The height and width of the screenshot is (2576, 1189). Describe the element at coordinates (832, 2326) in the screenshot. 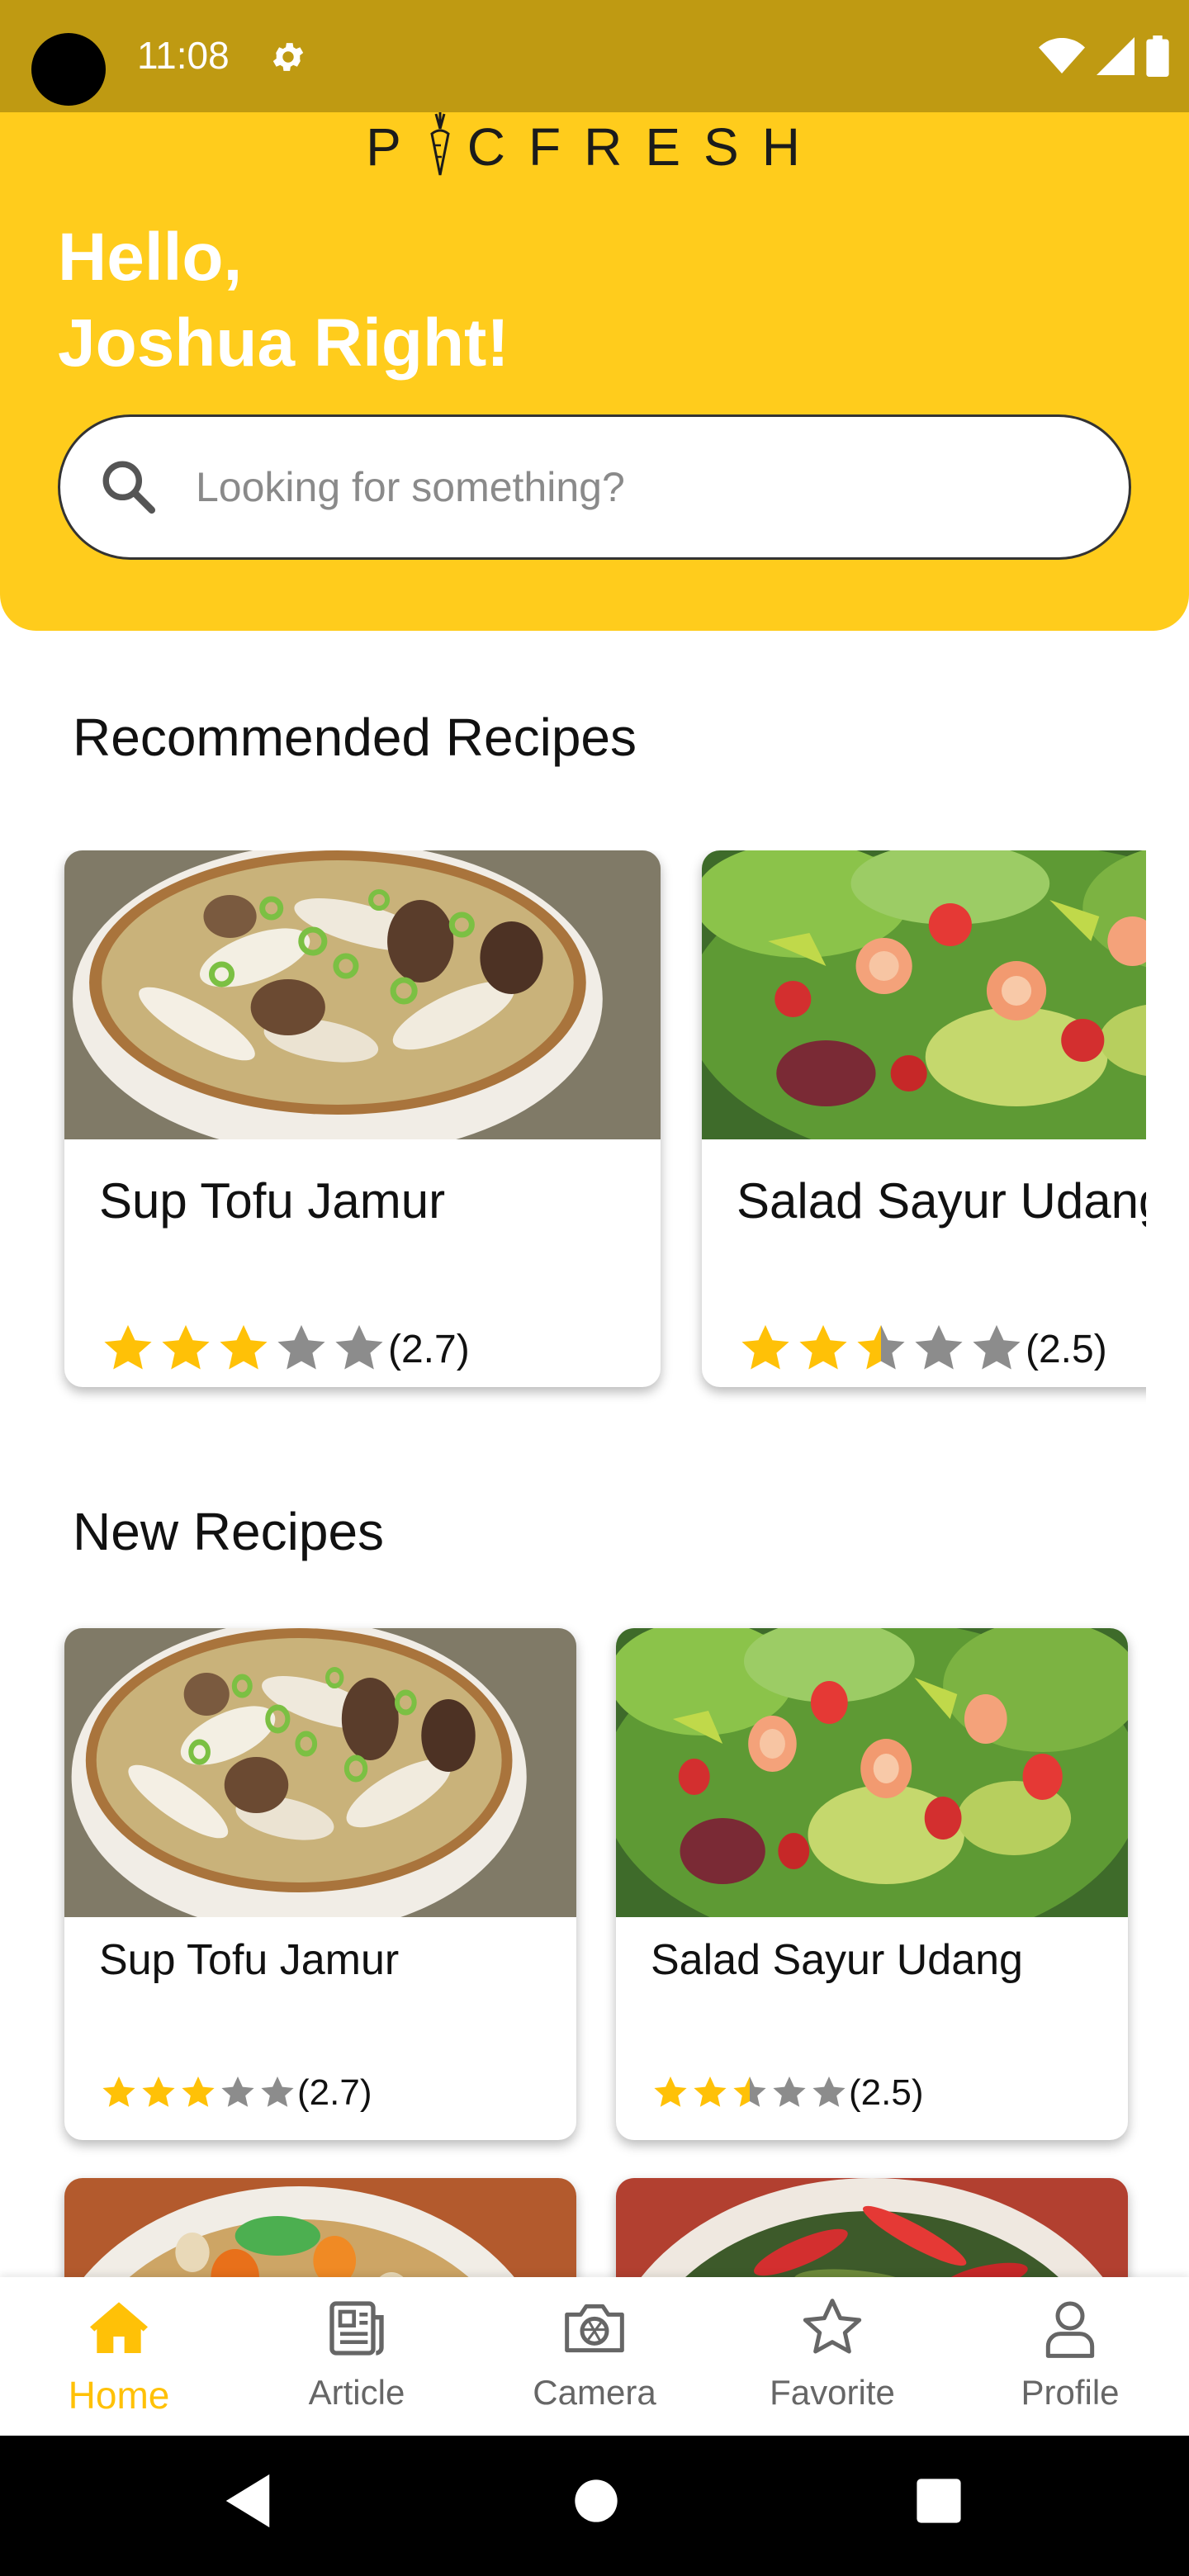

I see `star-icon` at that location.